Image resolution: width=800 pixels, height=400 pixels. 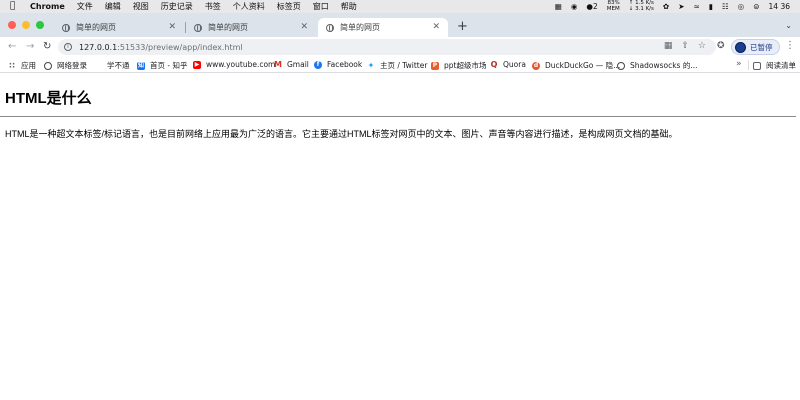 I want to click on share-icon: ⇧, so click(x=685, y=46).